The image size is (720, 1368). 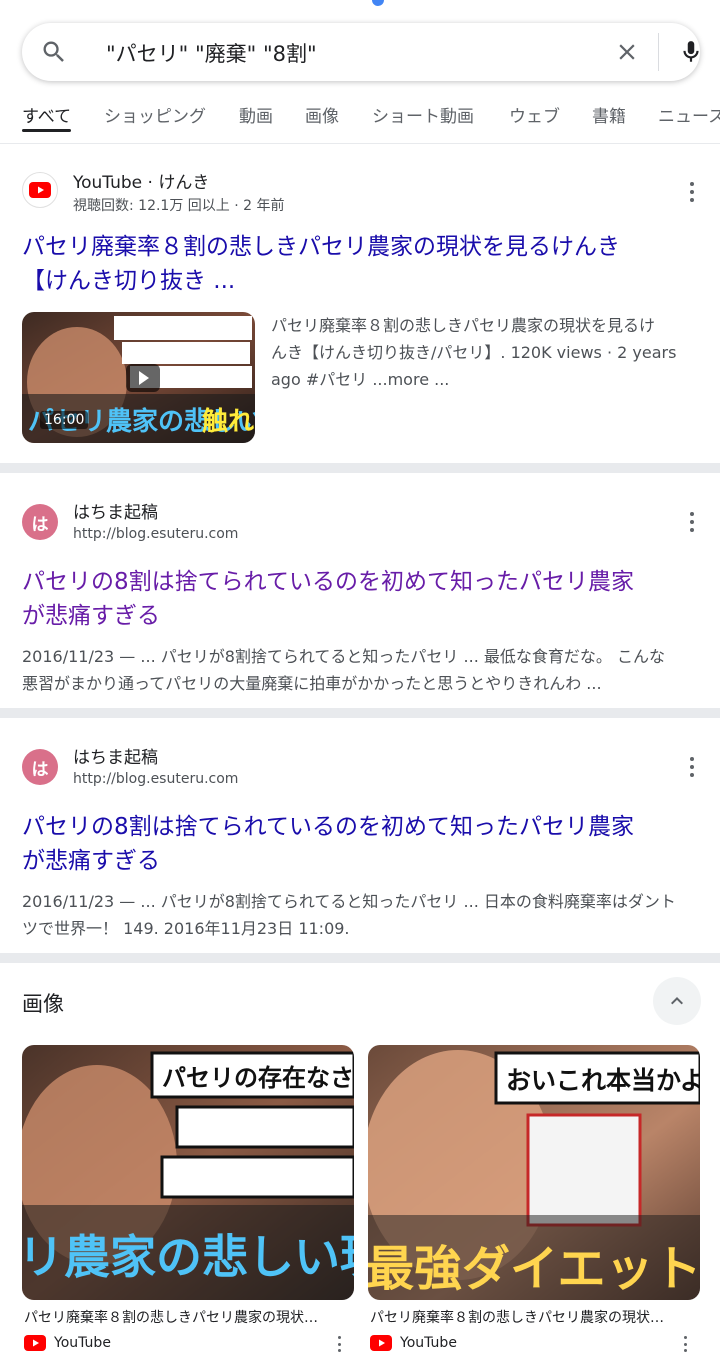 What do you see at coordinates (360, 120) in the screenshot?
I see `search-tabs: すべて ショッピング 動画 画像 ショート動画 ウェブ 書籍 ニュース` at bounding box center [360, 120].